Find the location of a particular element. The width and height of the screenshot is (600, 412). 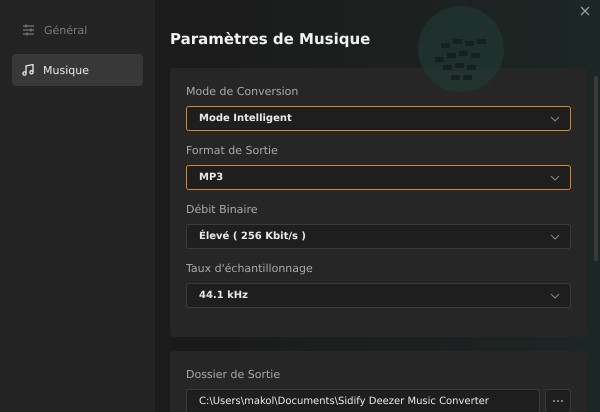

dropdown: Mode Intelligent is located at coordinates (378, 118).